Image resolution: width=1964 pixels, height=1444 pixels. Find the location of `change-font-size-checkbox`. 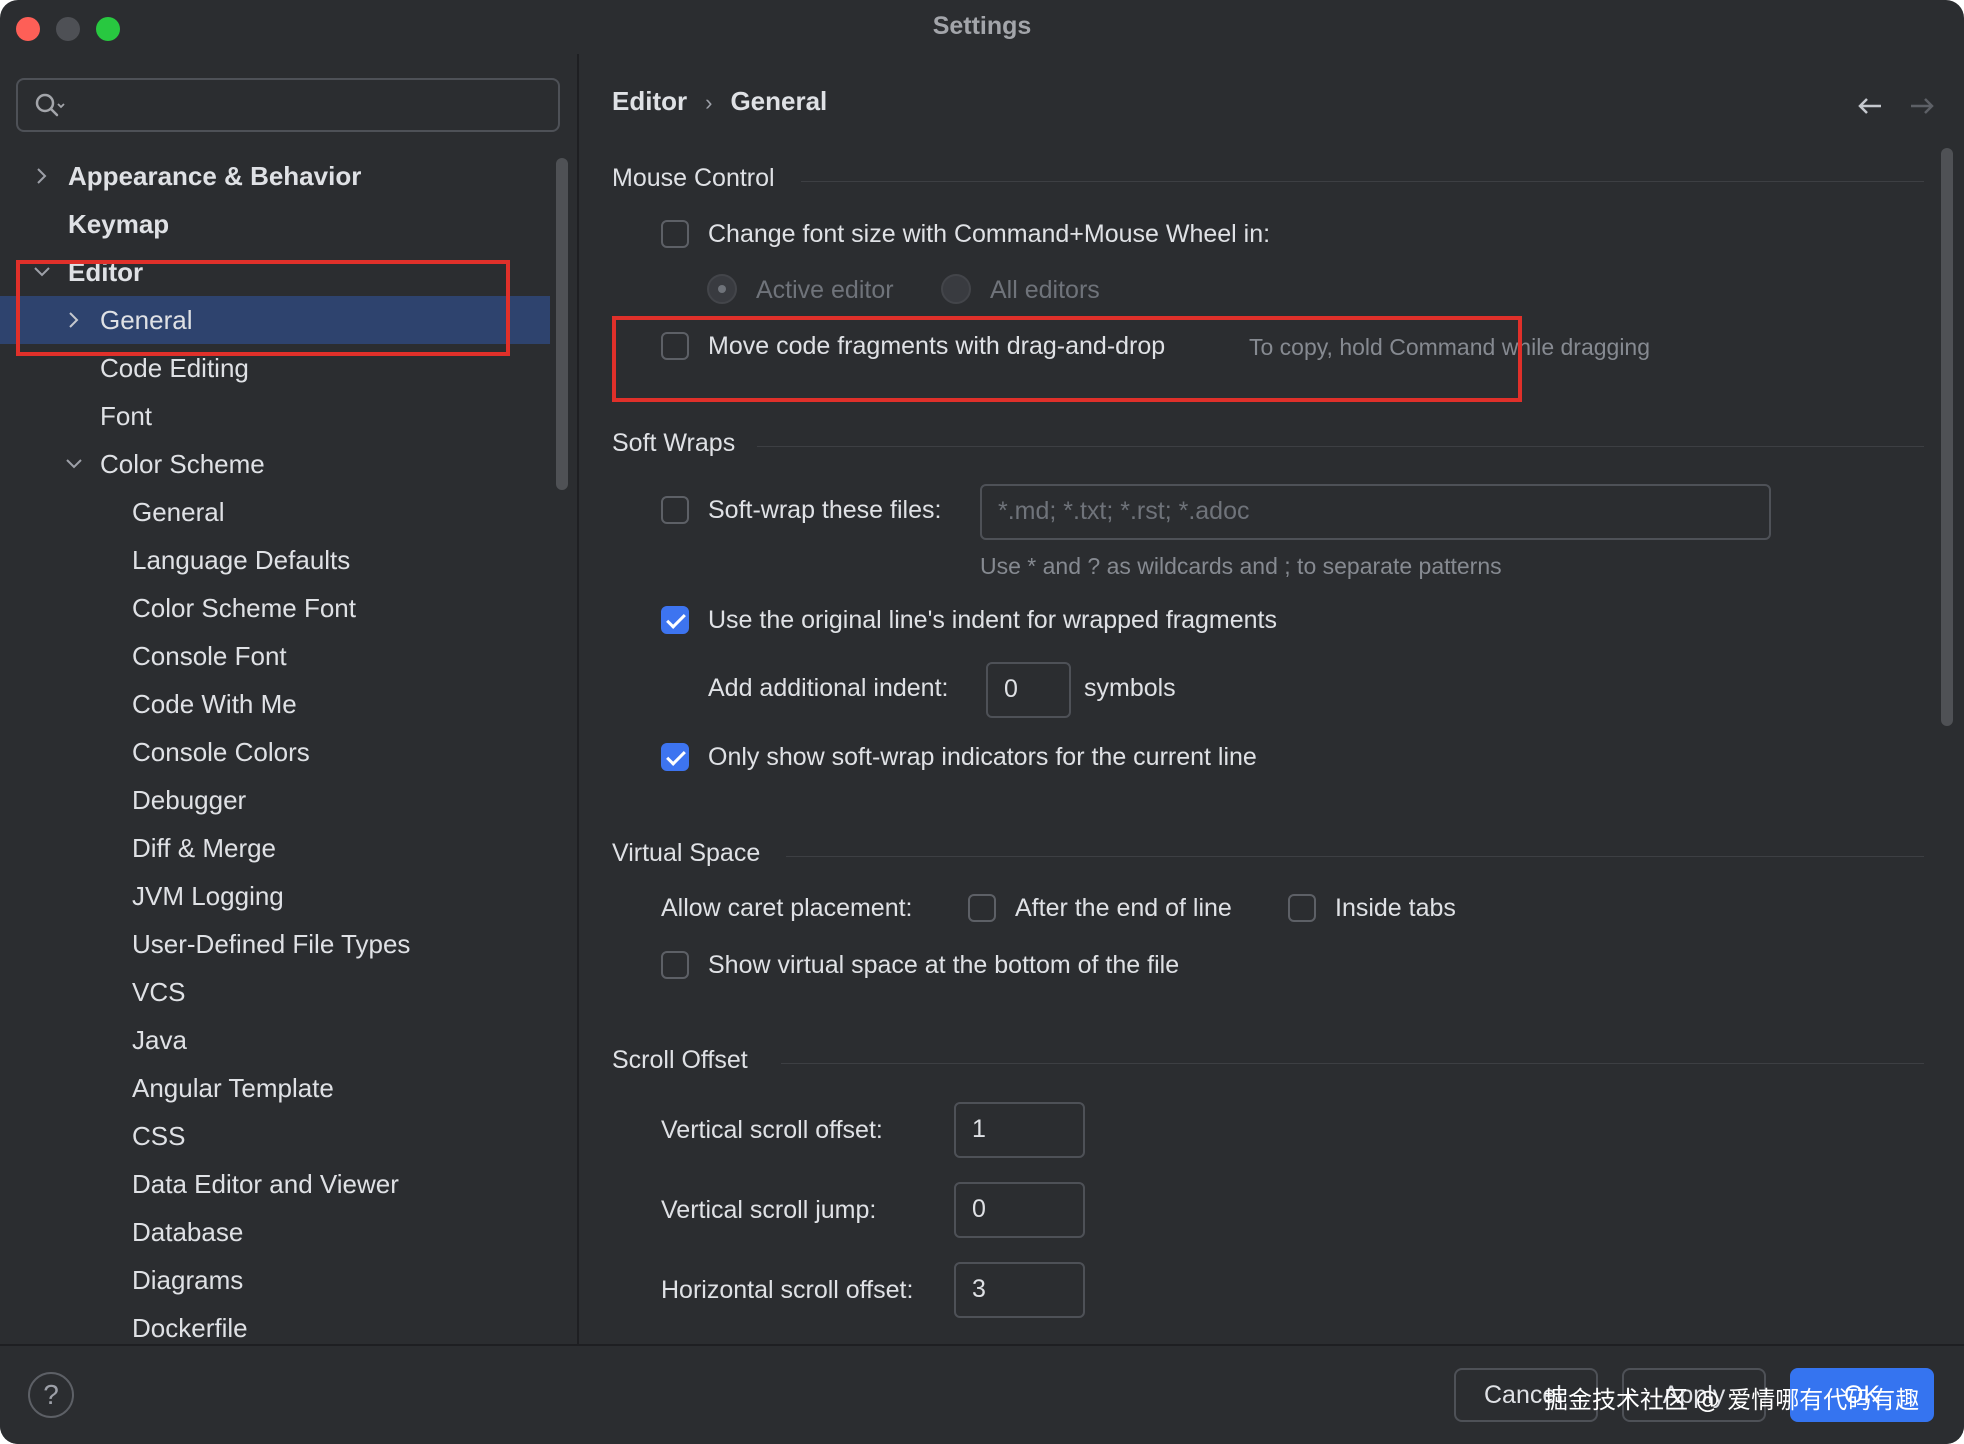

change-font-size-checkbox is located at coordinates (675, 234).